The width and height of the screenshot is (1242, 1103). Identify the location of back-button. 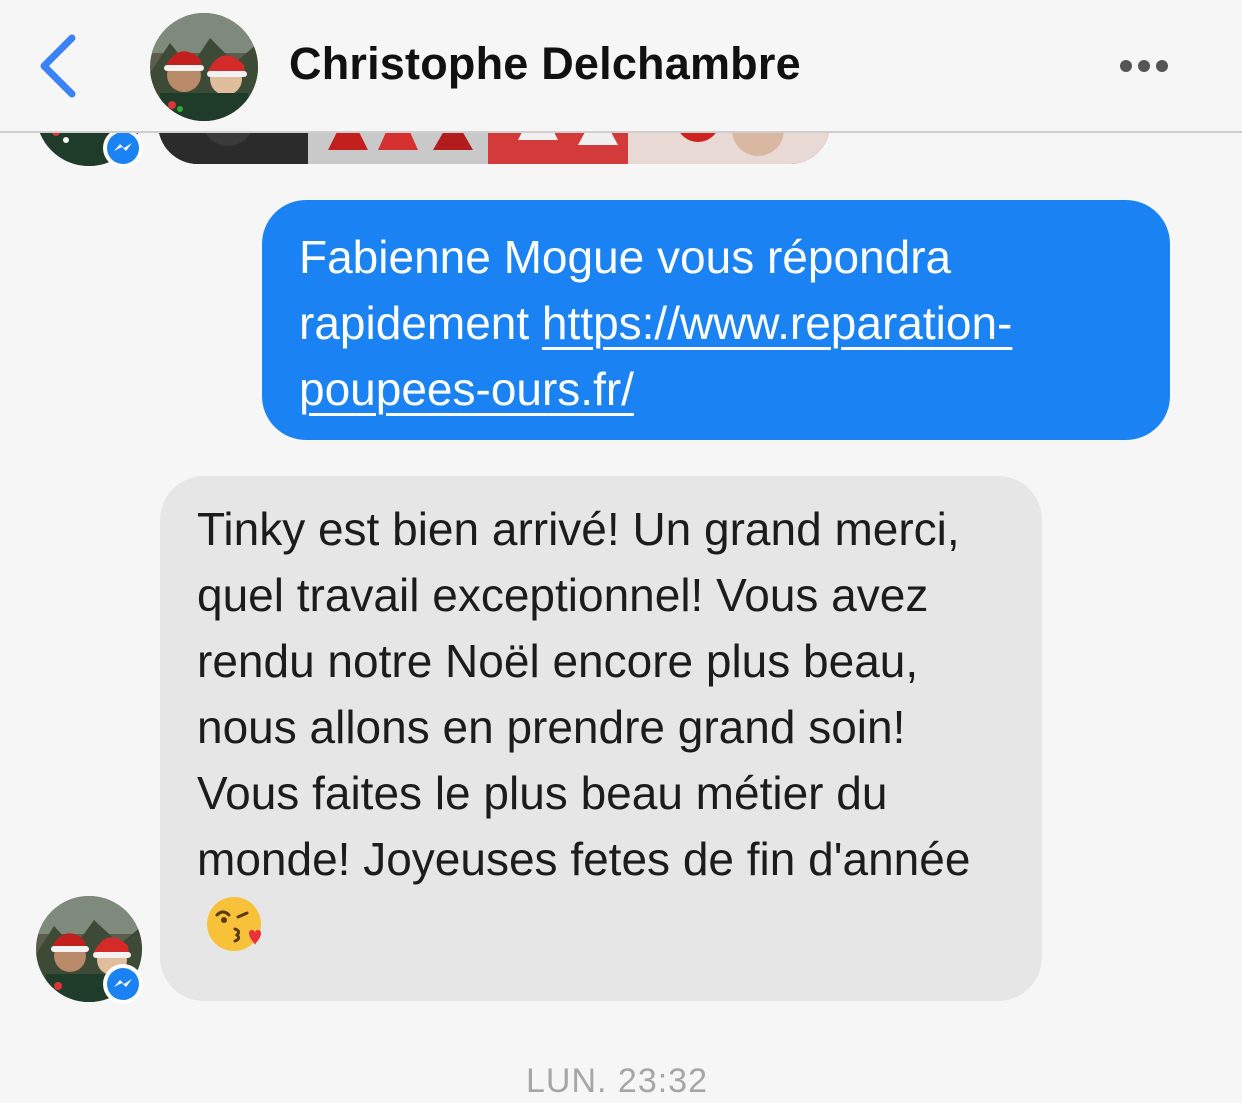
(60, 66).